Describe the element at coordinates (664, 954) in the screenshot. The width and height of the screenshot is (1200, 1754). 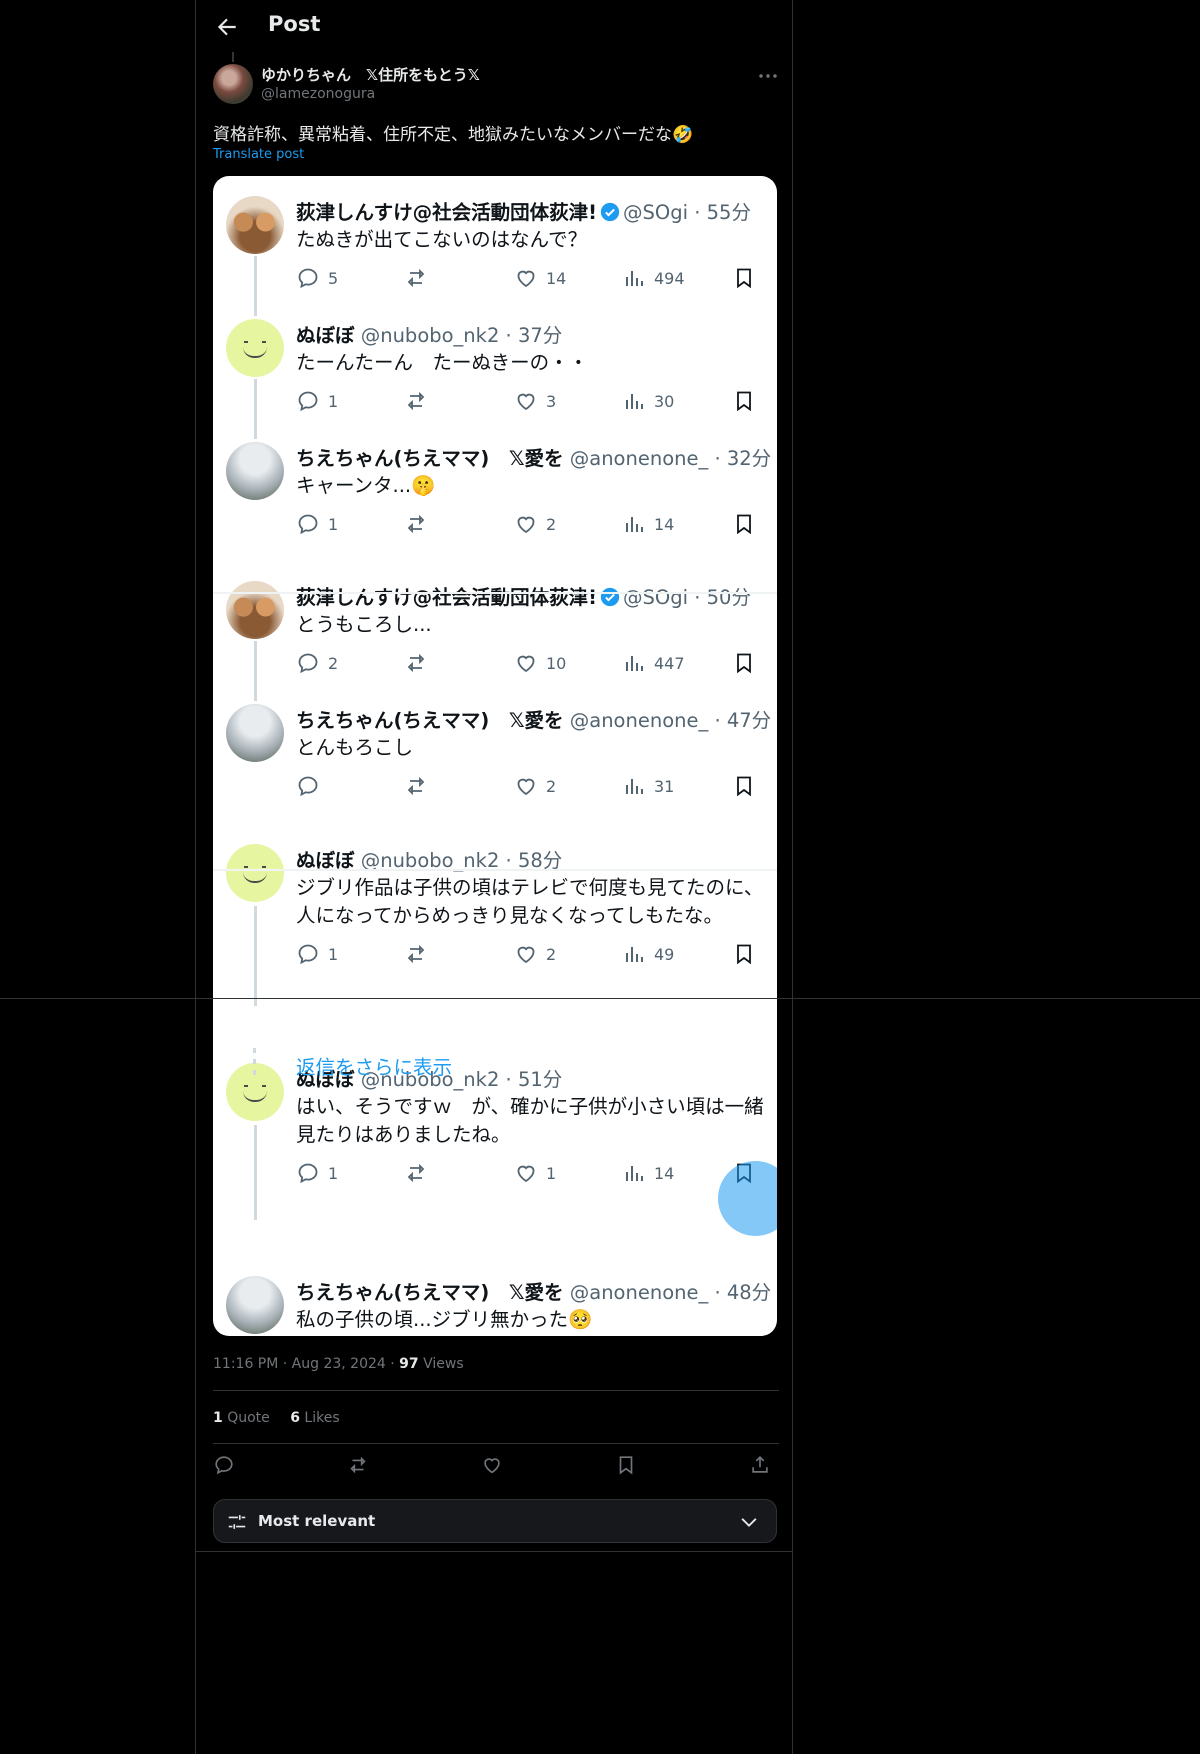
I see `views-count: 49` at that location.